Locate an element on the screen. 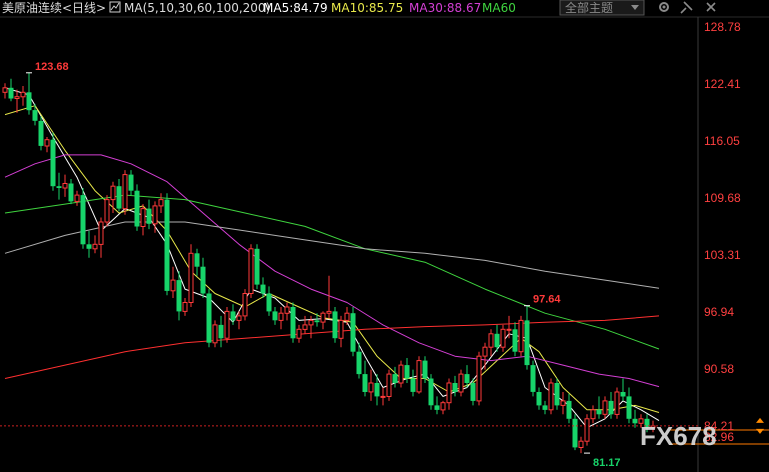 The height and width of the screenshot is (472, 769). price-tick-label: 90.58 is located at coordinates (719, 369).